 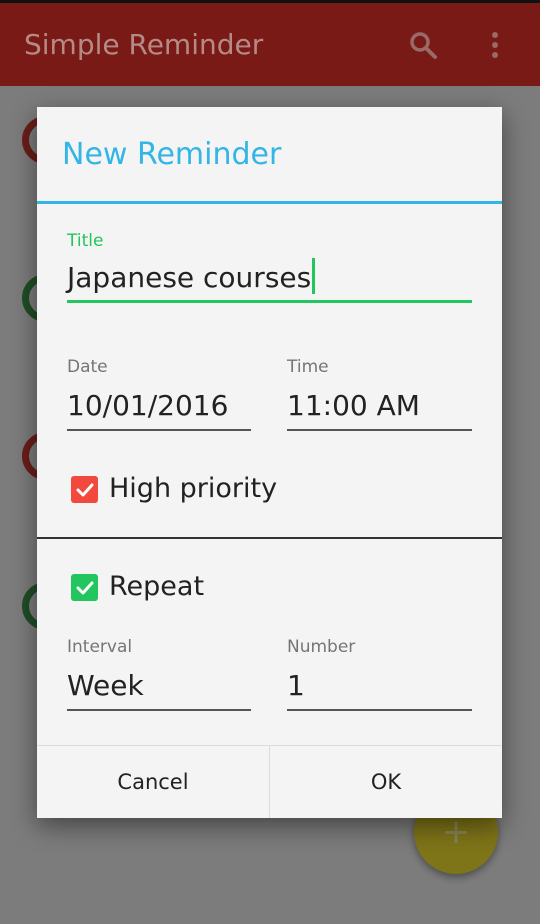 I want to click on high-priority-label: High priority, so click(x=193, y=488).